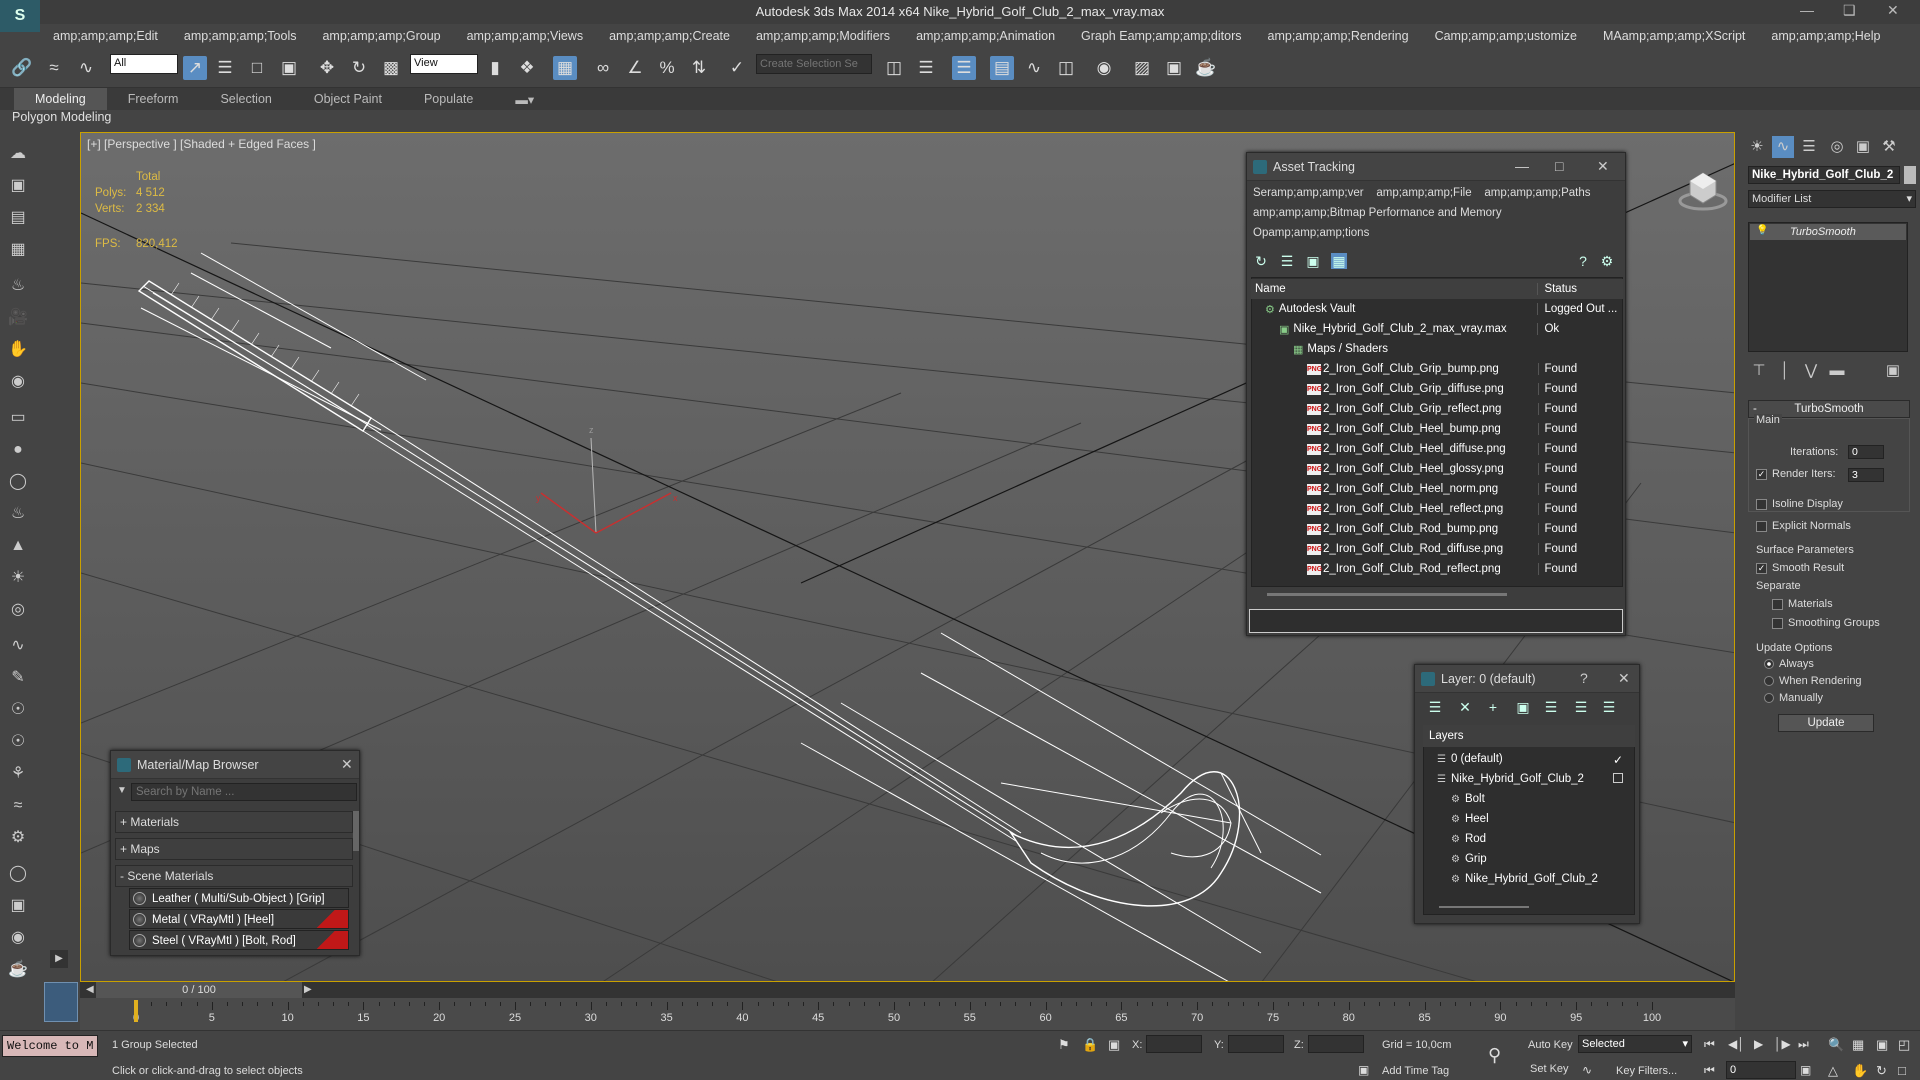 The width and height of the screenshot is (1920, 1080). I want to click on maxscript-listener: Welcome to M, so click(50, 1046).